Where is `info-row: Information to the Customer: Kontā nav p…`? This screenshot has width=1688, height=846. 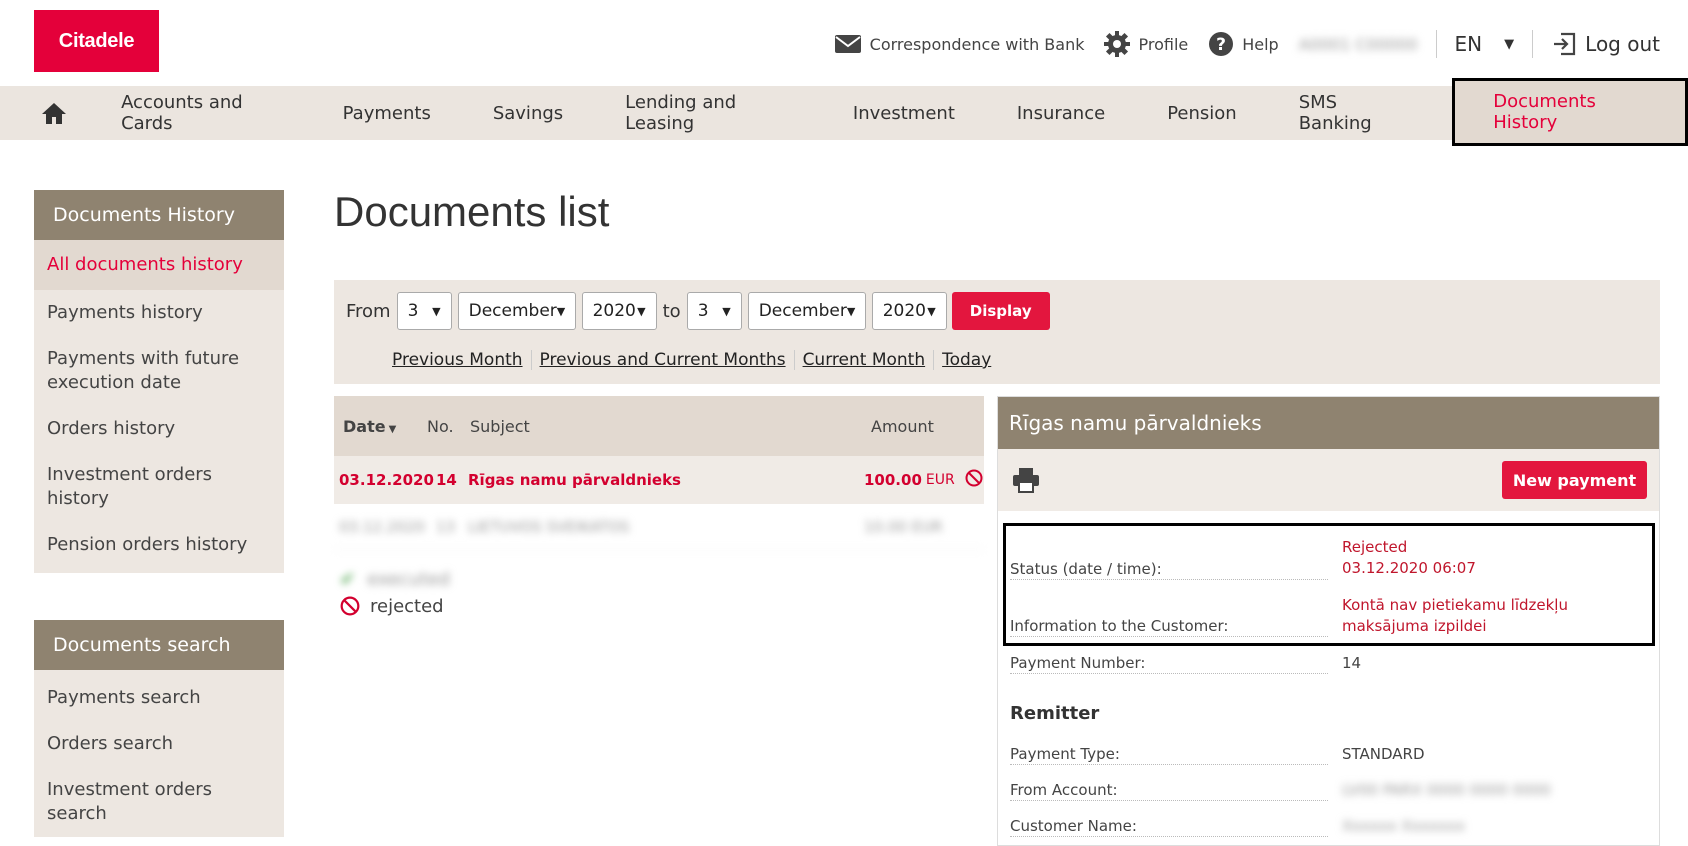 info-row: Information to the Customer: Kontā nav p… is located at coordinates (1330, 617).